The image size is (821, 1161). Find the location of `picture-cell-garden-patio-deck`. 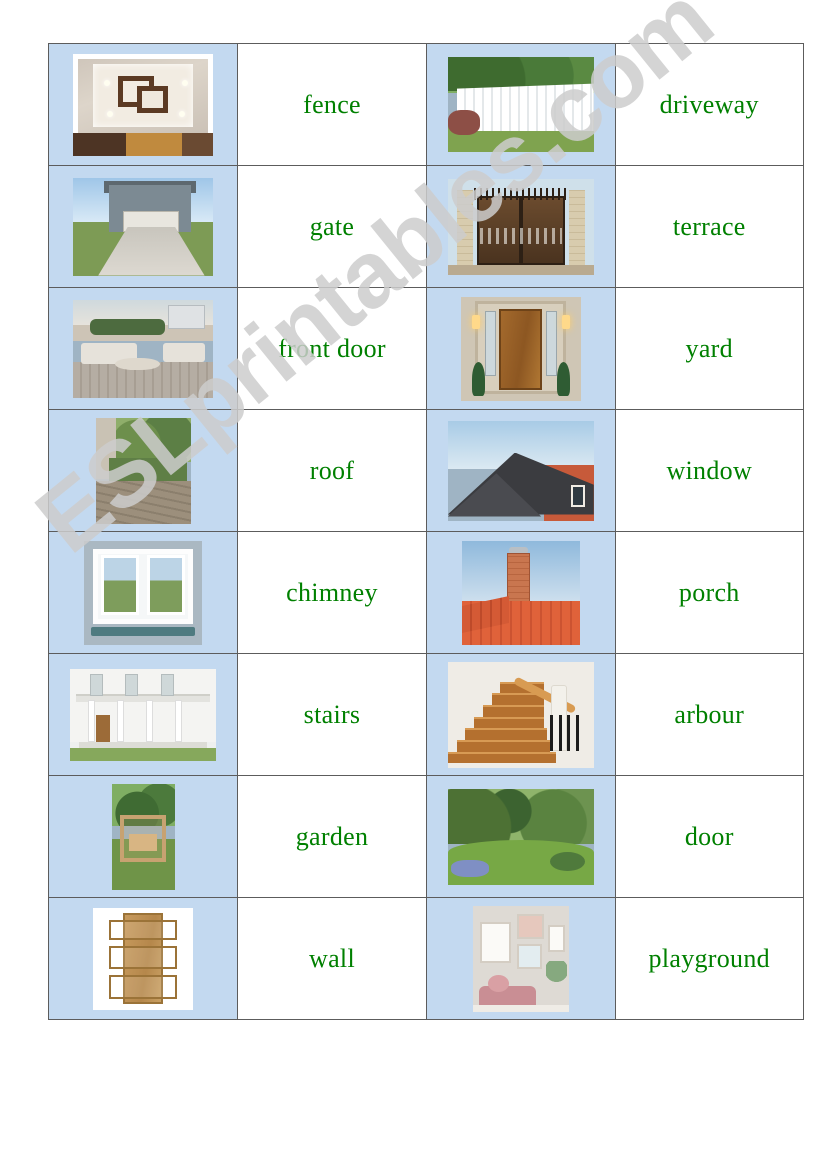

picture-cell-garden-patio-deck is located at coordinates (143, 470).